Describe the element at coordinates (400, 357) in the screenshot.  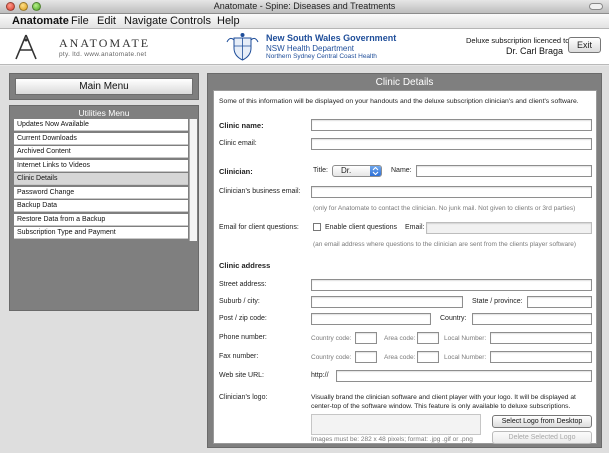
I see `fax-area-code-label: Area code:` at that location.